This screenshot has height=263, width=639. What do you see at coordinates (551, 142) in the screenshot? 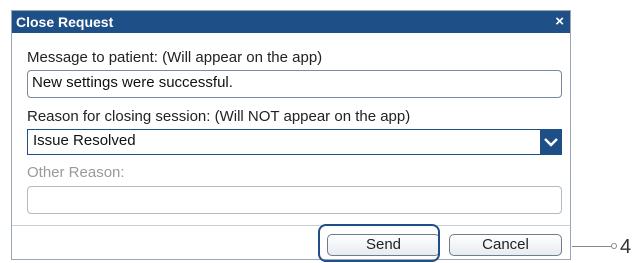
I see `chevron-down-icon` at bounding box center [551, 142].